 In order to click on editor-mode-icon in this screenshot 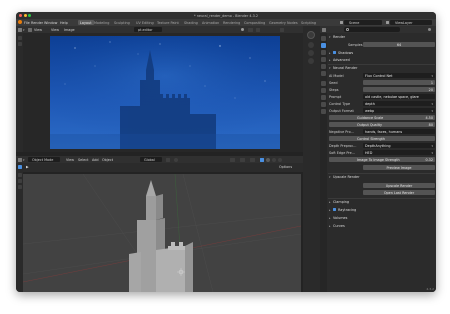, I will do `click(30, 29)`.